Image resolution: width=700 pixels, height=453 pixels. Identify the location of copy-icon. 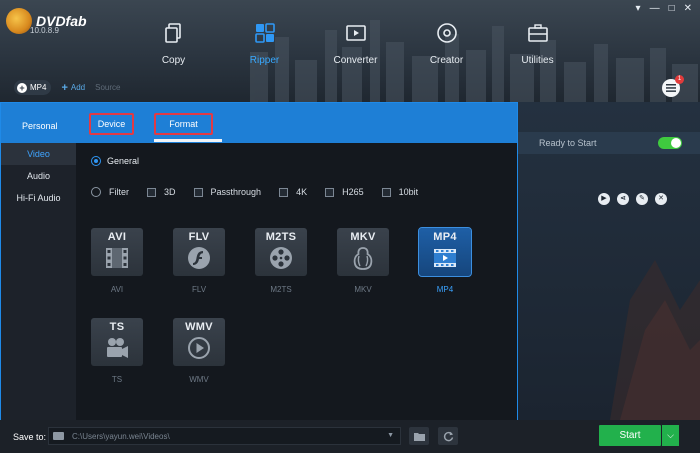
(172, 33).